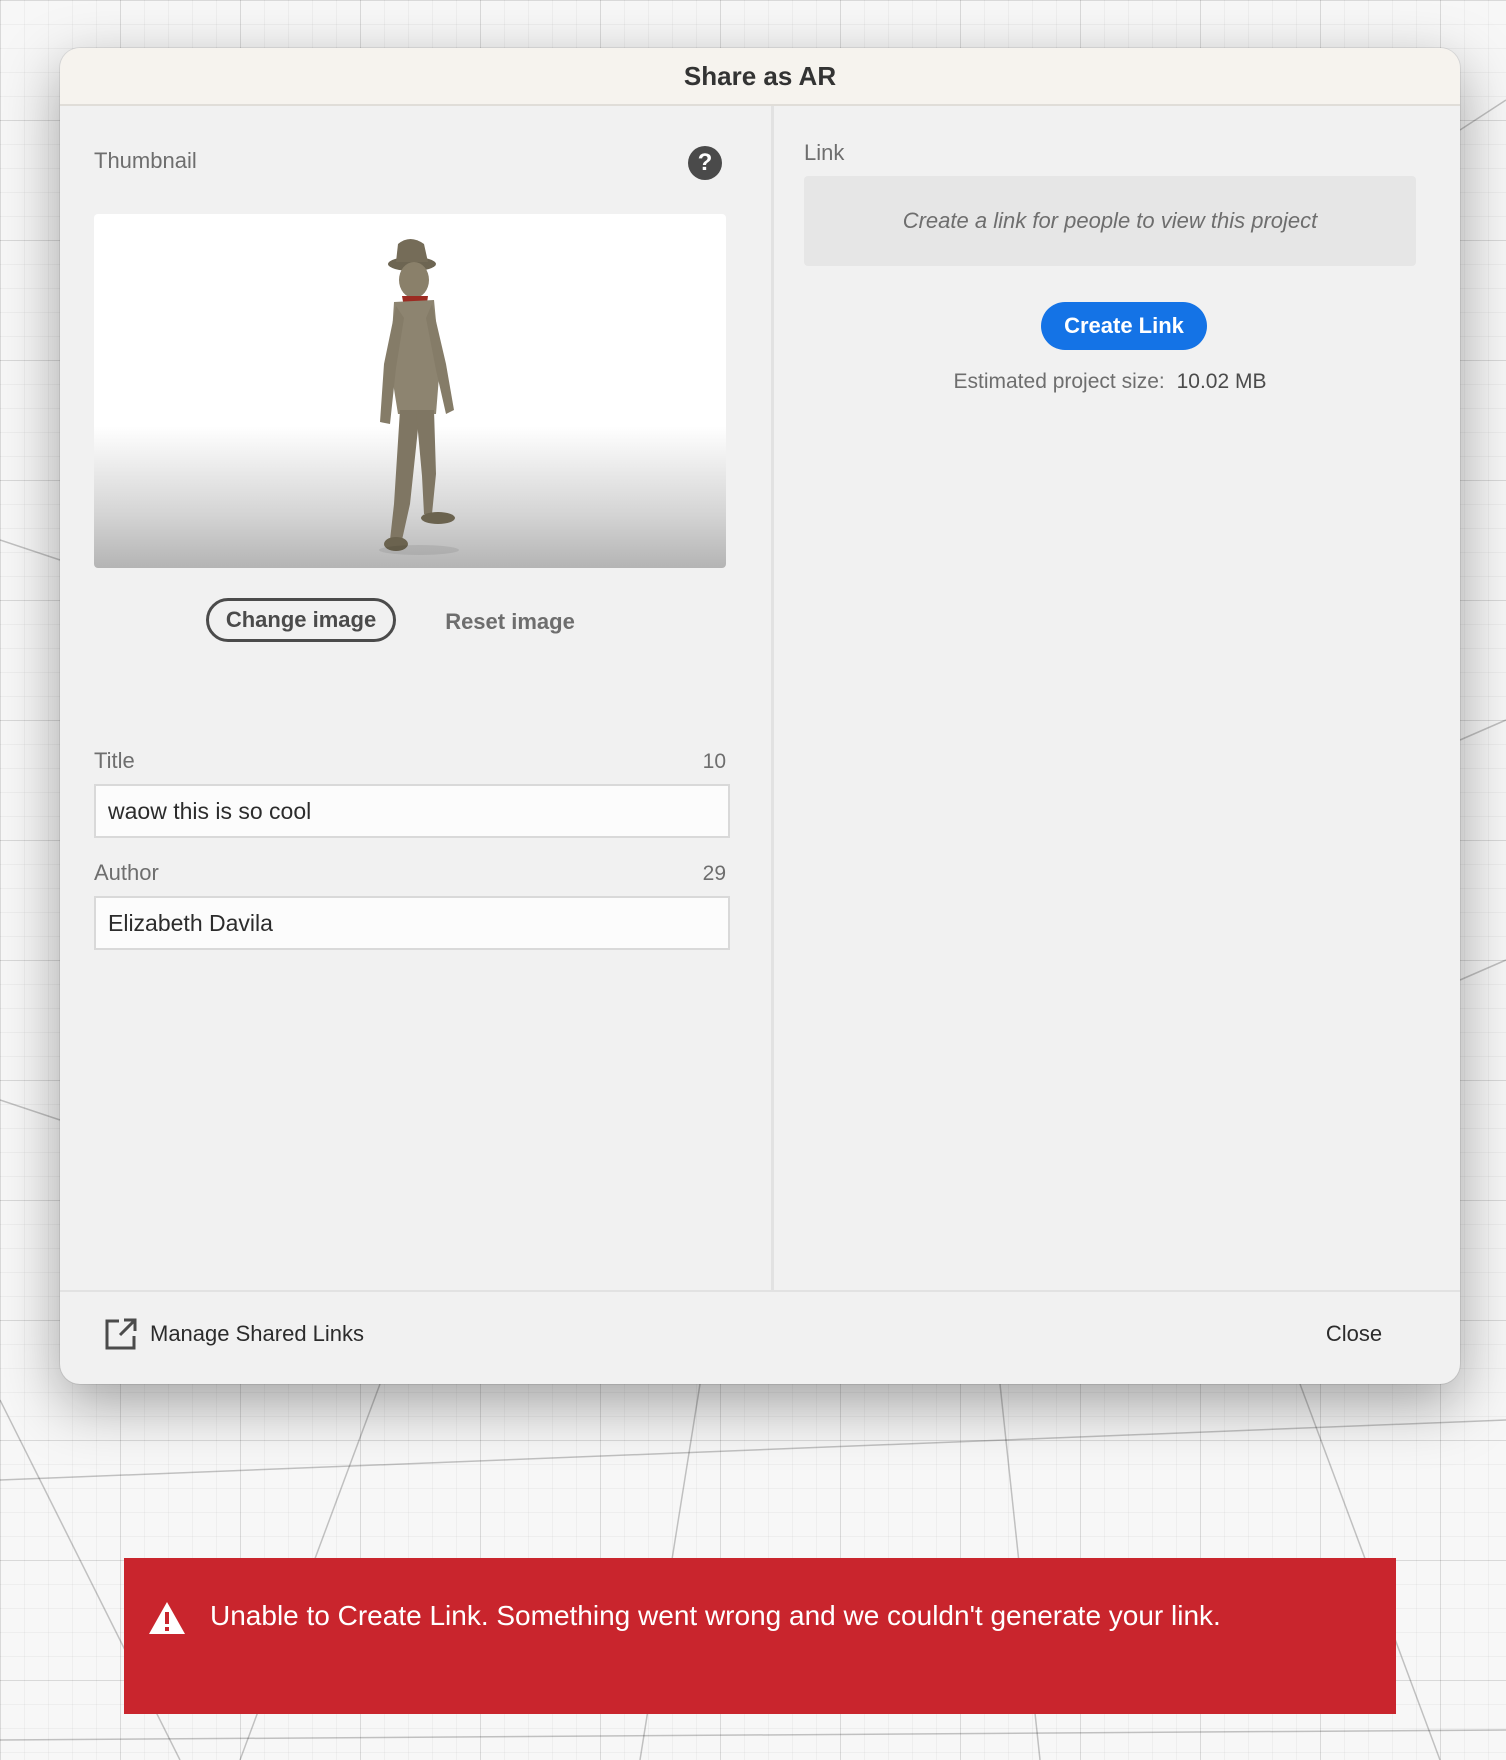 The height and width of the screenshot is (1760, 1506). What do you see at coordinates (705, 163) in the screenshot?
I see `question-mark-icon: ?` at bounding box center [705, 163].